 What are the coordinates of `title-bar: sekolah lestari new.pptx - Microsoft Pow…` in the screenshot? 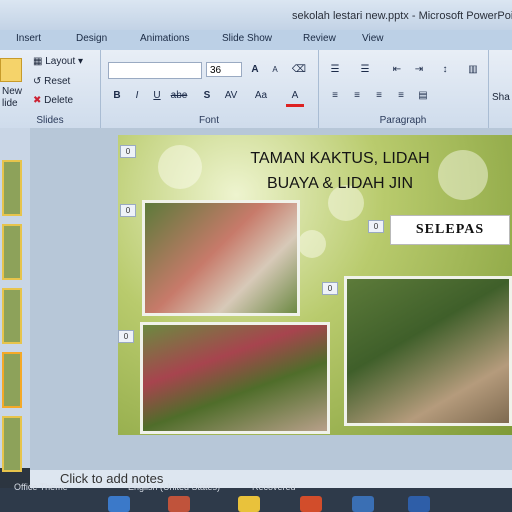 It's located at (256, 15).